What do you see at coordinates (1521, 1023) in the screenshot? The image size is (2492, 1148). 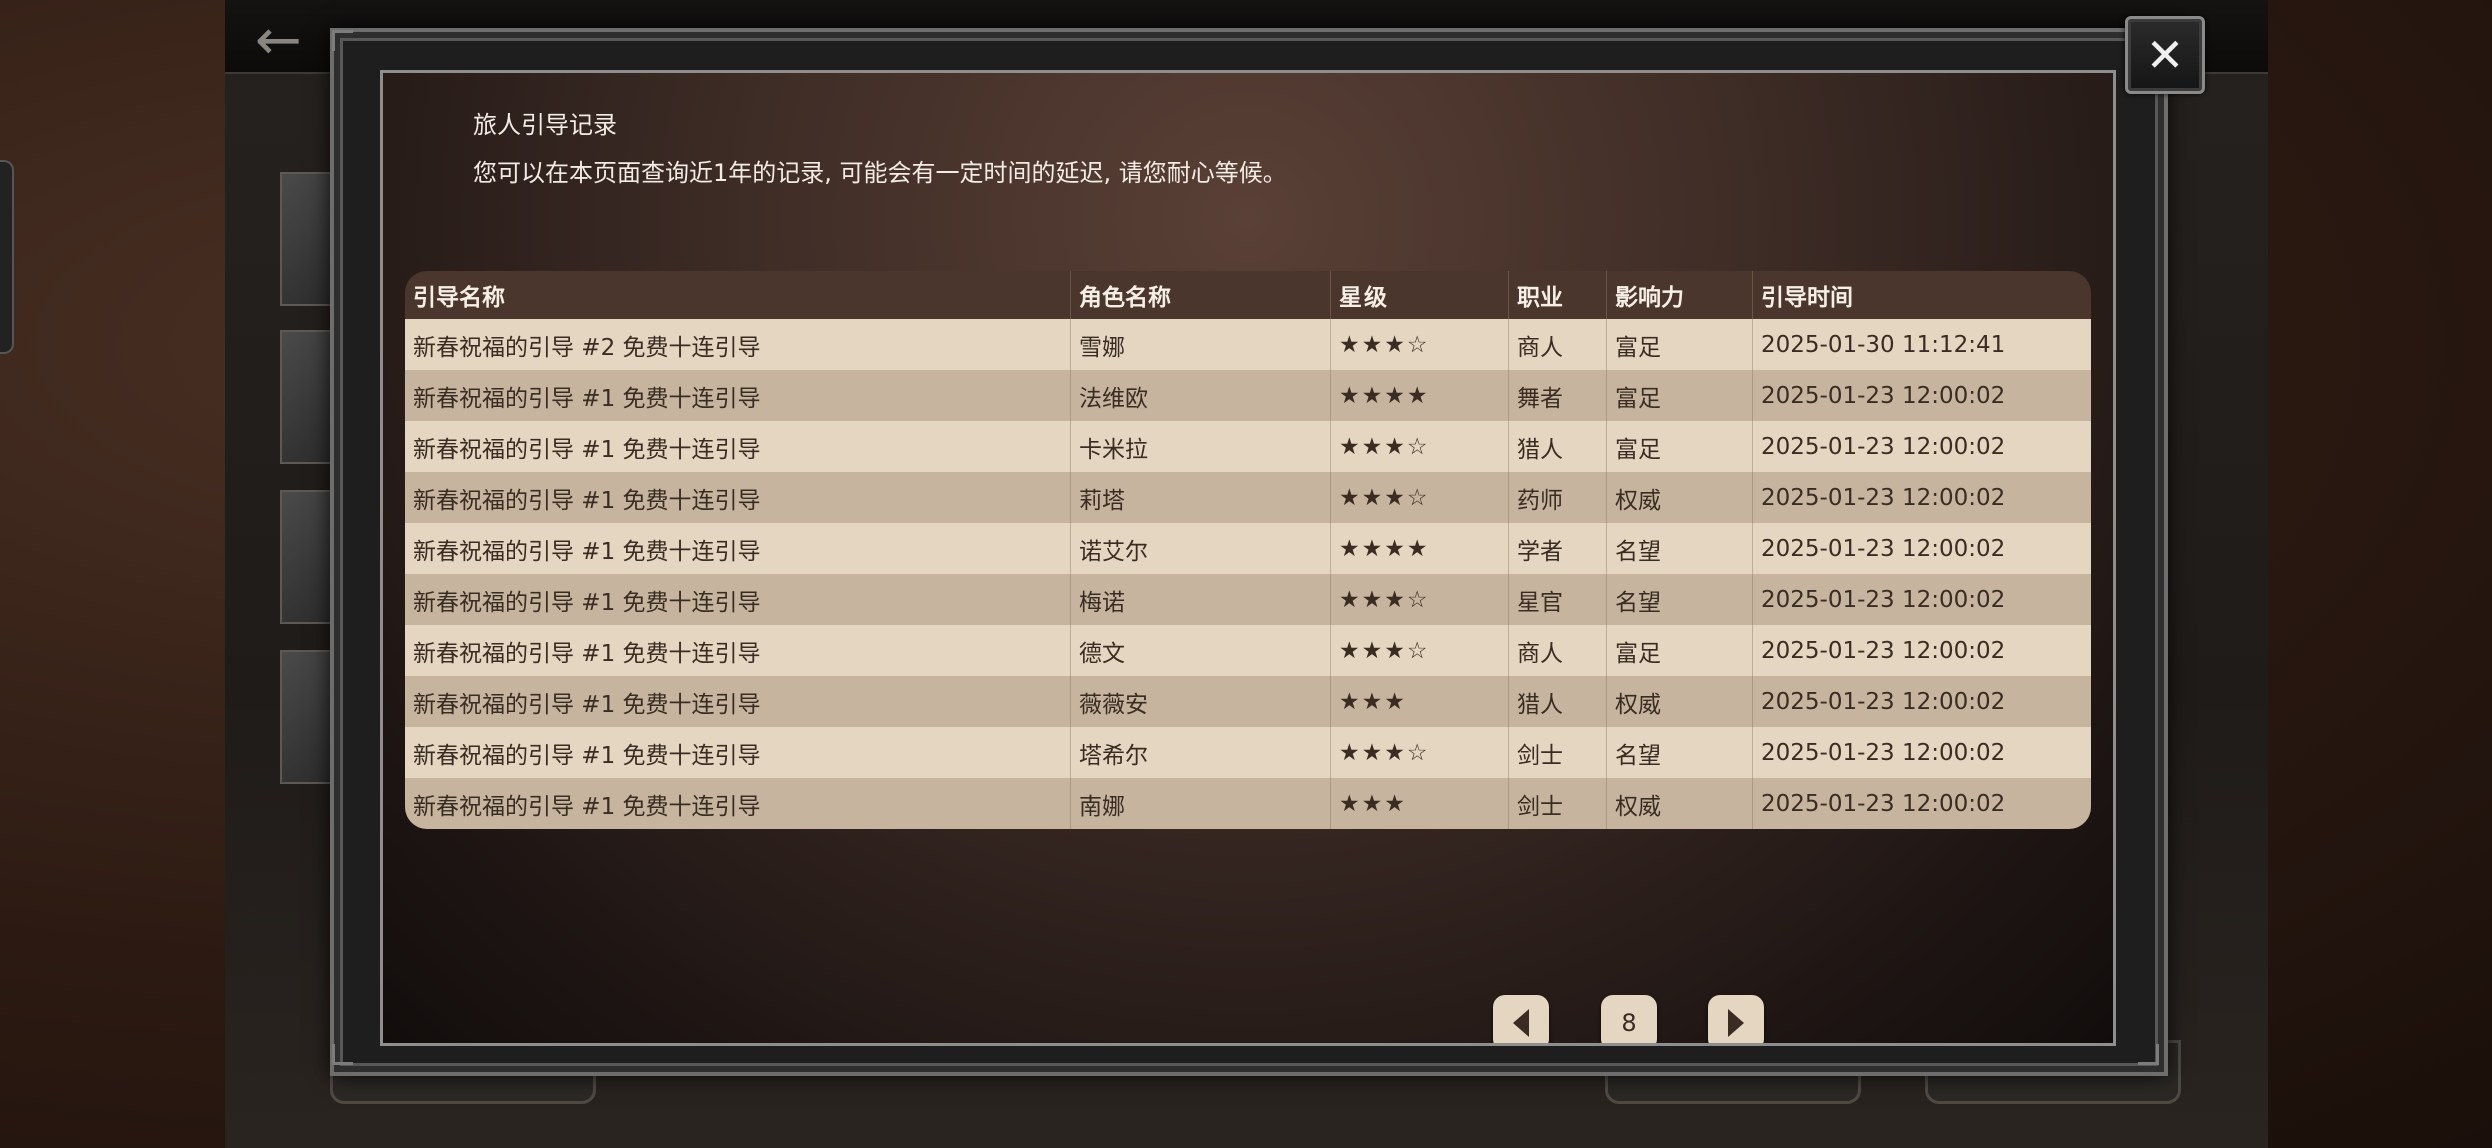 I see `triangle-left-icon` at bounding box center [1521, 1023].